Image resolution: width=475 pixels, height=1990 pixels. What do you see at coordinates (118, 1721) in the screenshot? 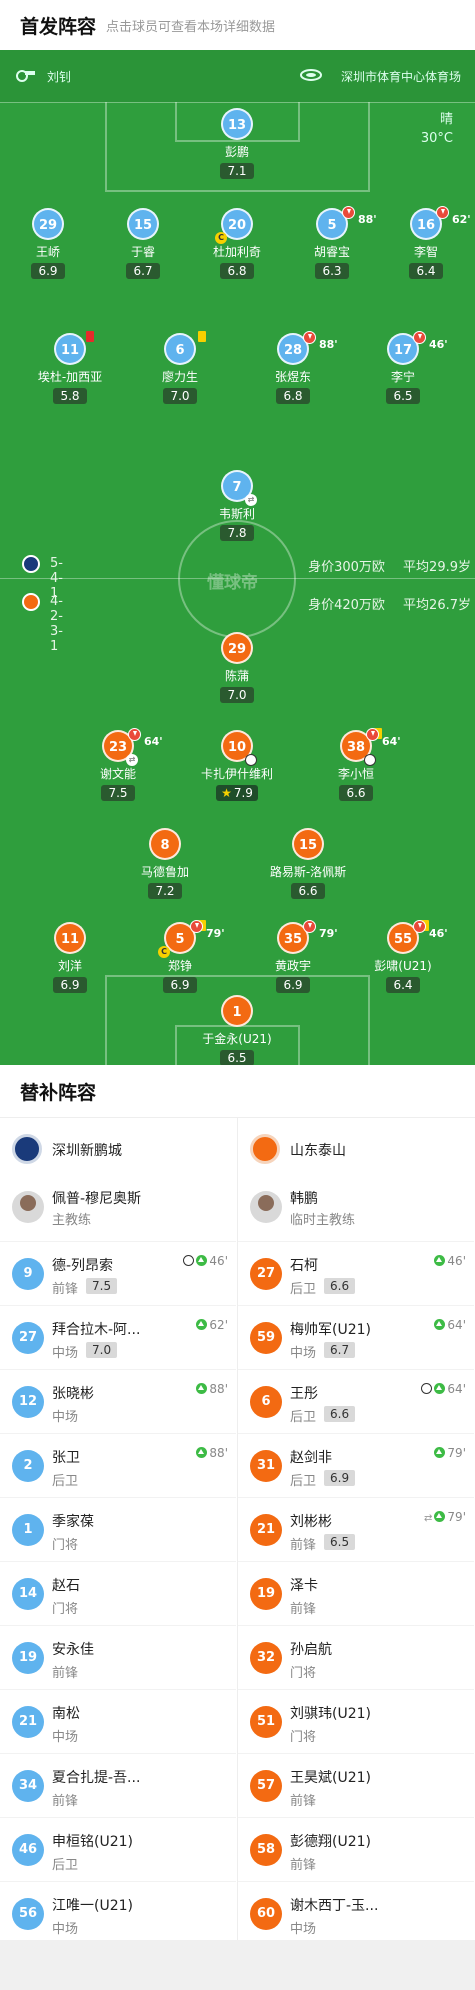
I see `home-sub-player: 21 南松 中场` at bounding box center [118, 1721].